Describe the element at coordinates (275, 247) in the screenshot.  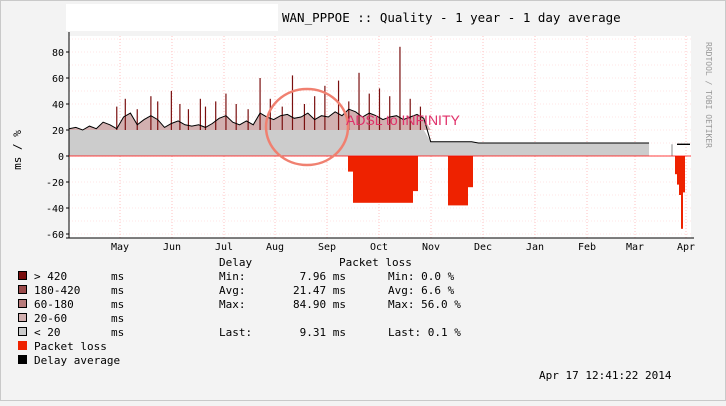
I see `x-tick-label: Aug` at that location.